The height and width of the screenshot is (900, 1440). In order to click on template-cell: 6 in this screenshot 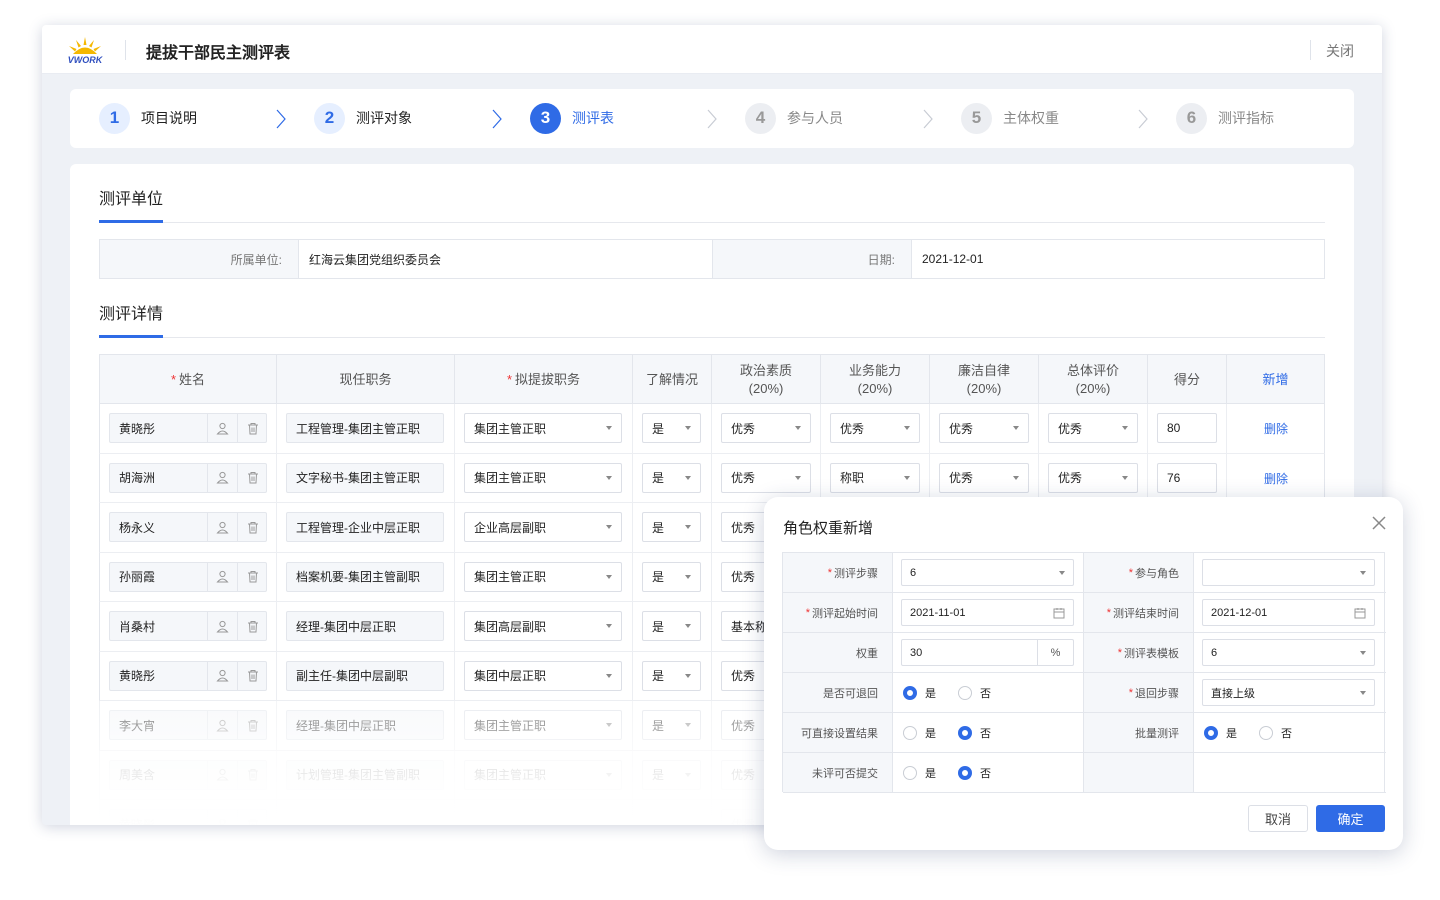, I will do `click(1289, 652)`.